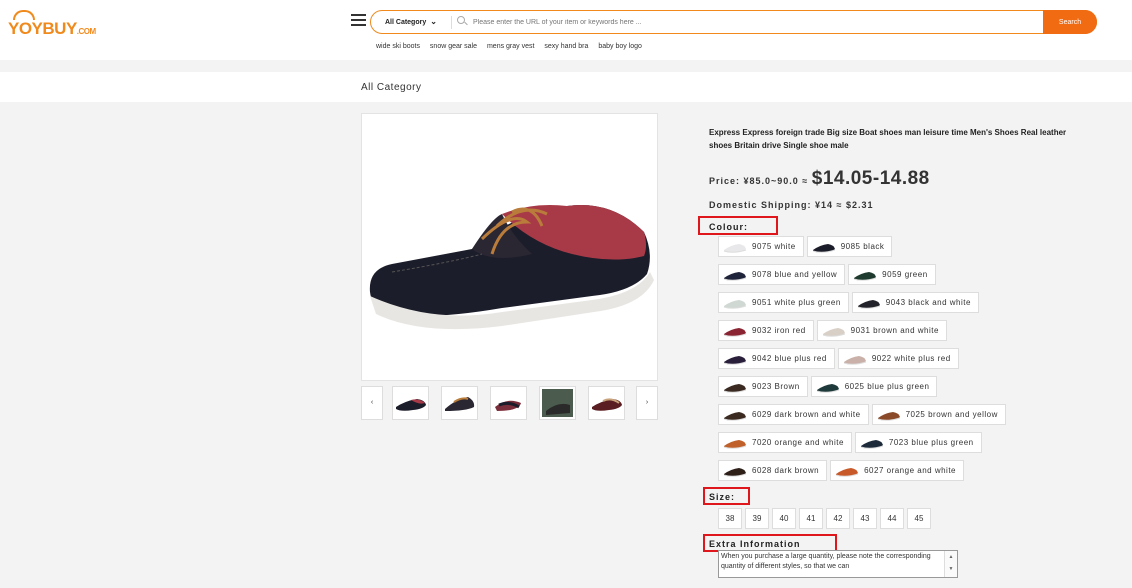 This screenshot has width=1132, height=588. What do you see at coordinates (372, 403) in the screenshot?
I see `thumb-prev-button: ‹` at bounding box center [372, 403].